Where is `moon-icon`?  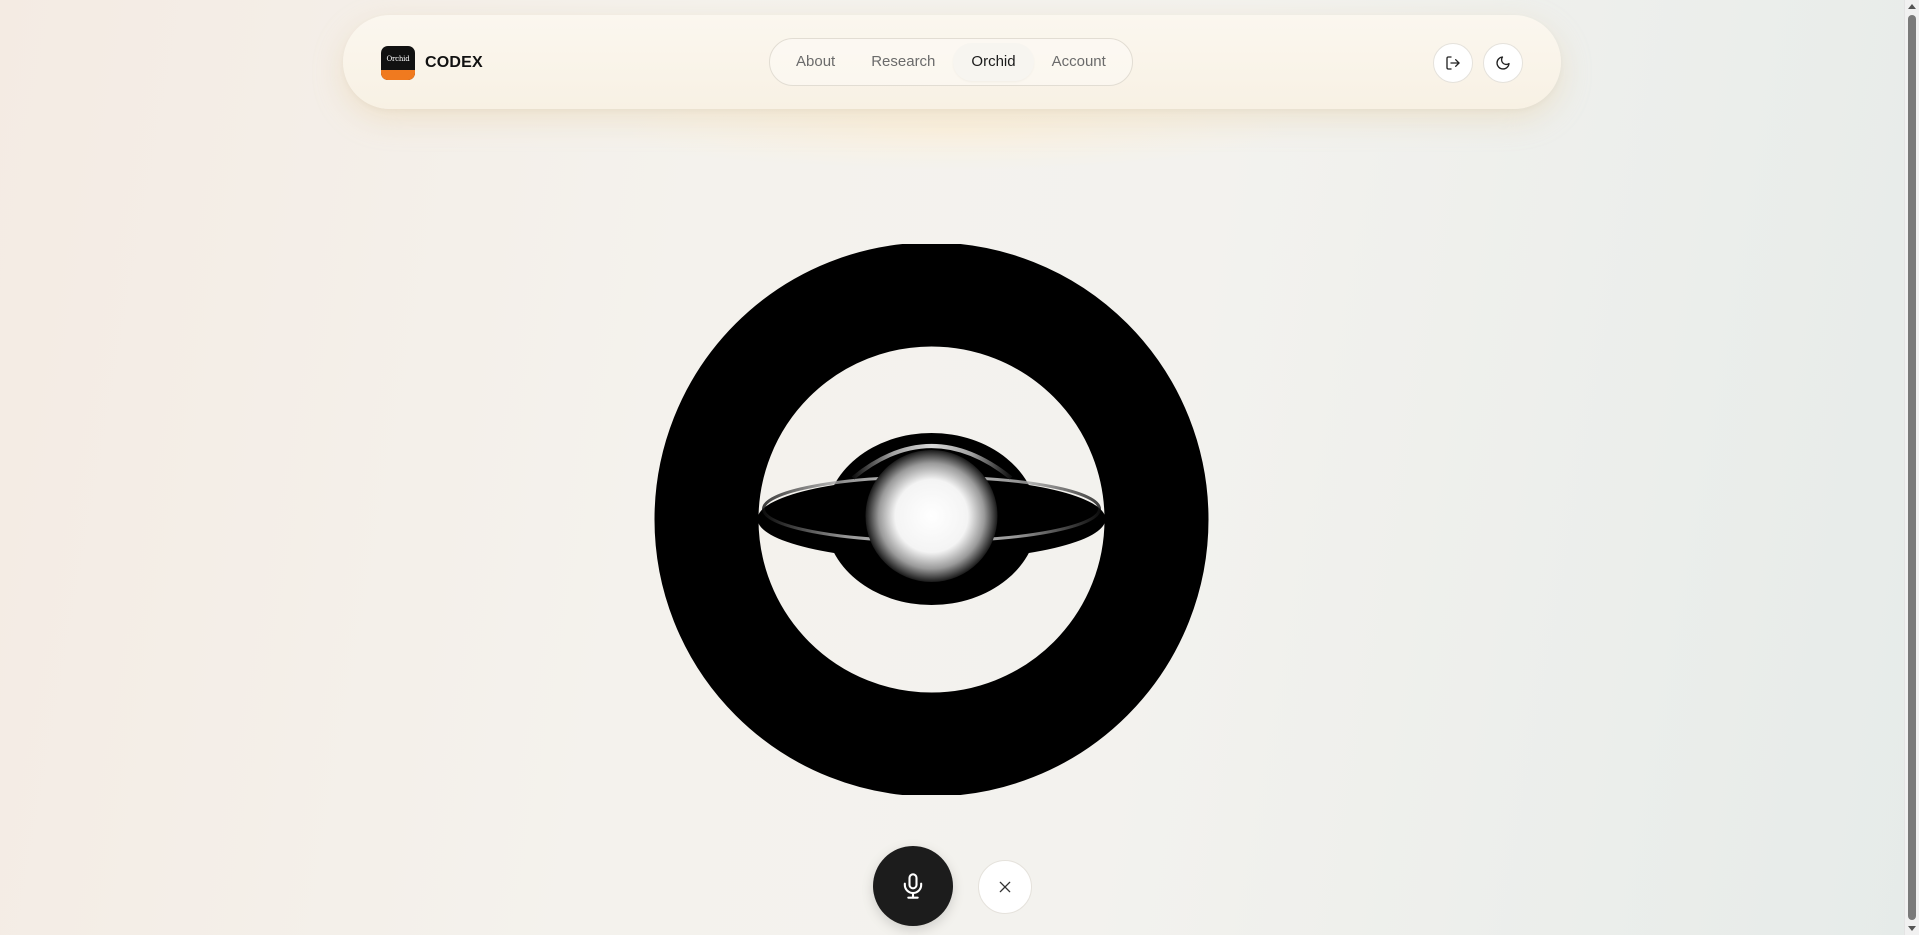 moon-icon is located at coordinates (1503, 63).